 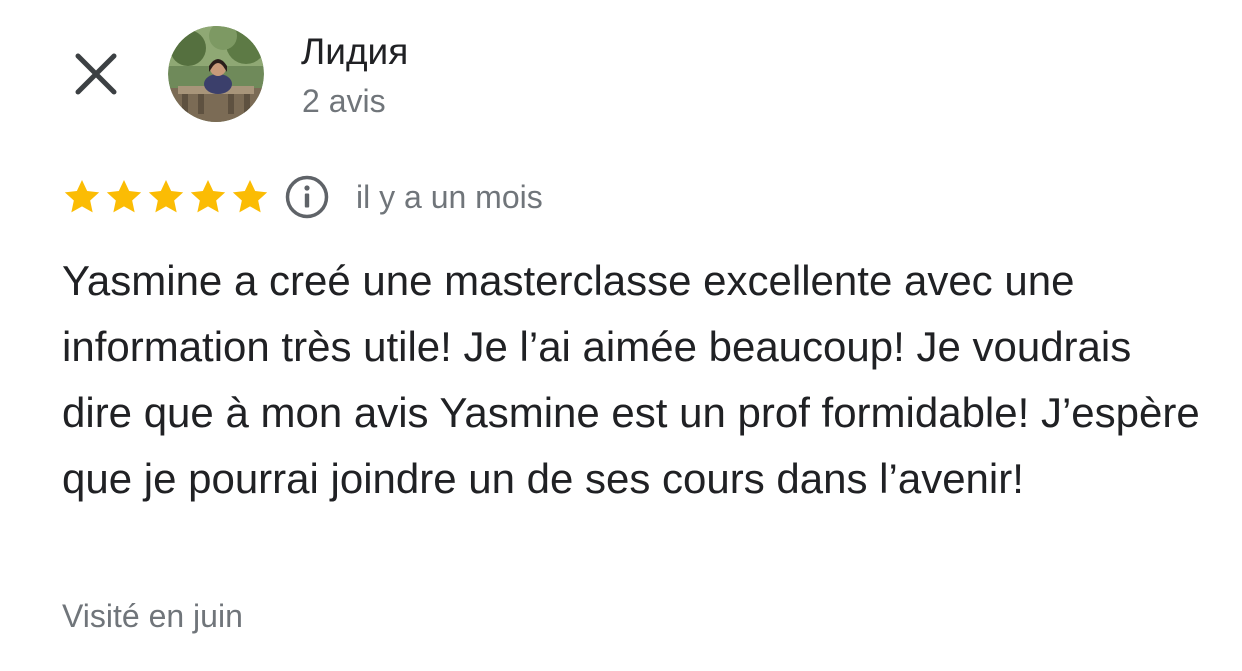 I want to click on author-review-count: 2 avis, so click(x=344, y=101).